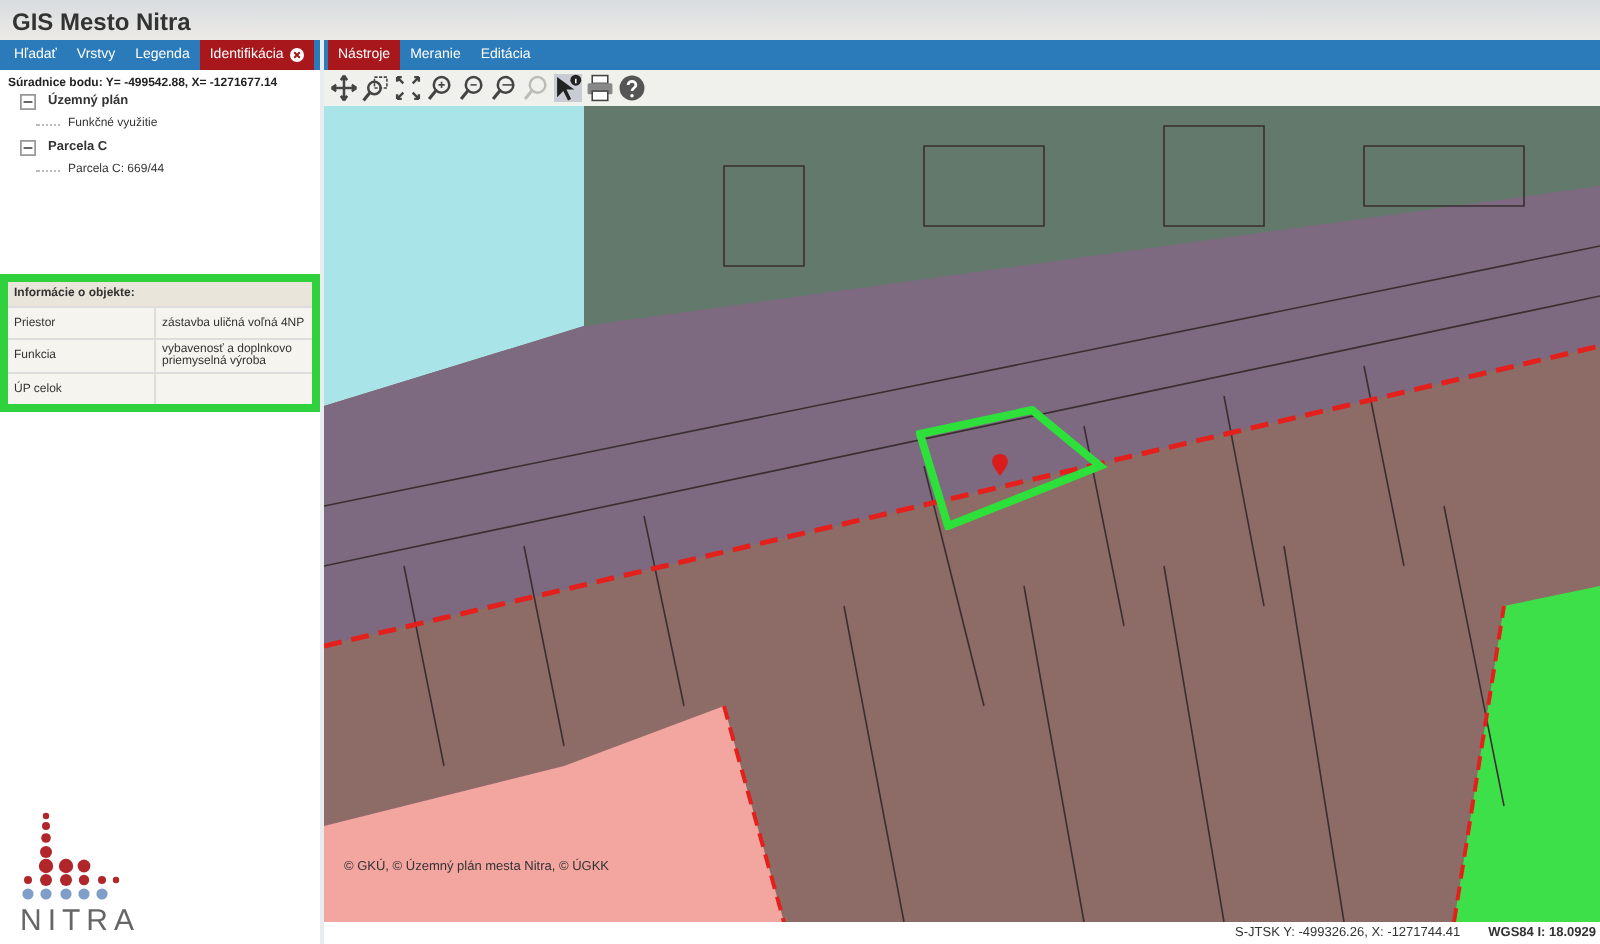 The width and height of the screenshot is (1600, 944). What do you see at coordinates (296, 55) in the screenshot?
I see `close-icon` at bounding box center [296, 55].